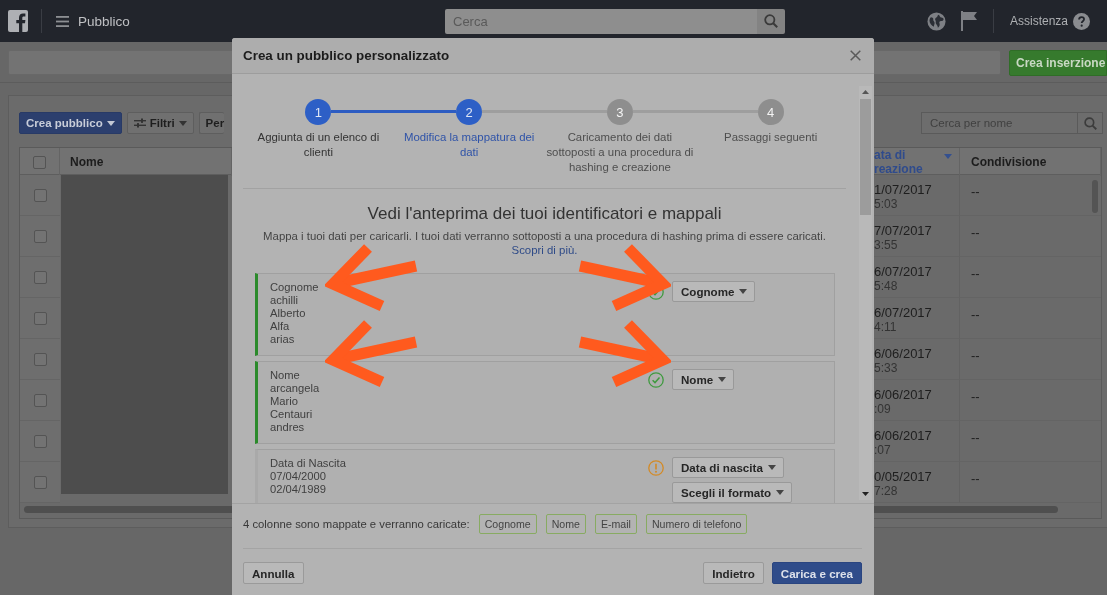 The height and width of the screenshot is (595, 1107). Describe the element at coordinates (936, 21) in the screenshot. I see `globe-icon` at that location.